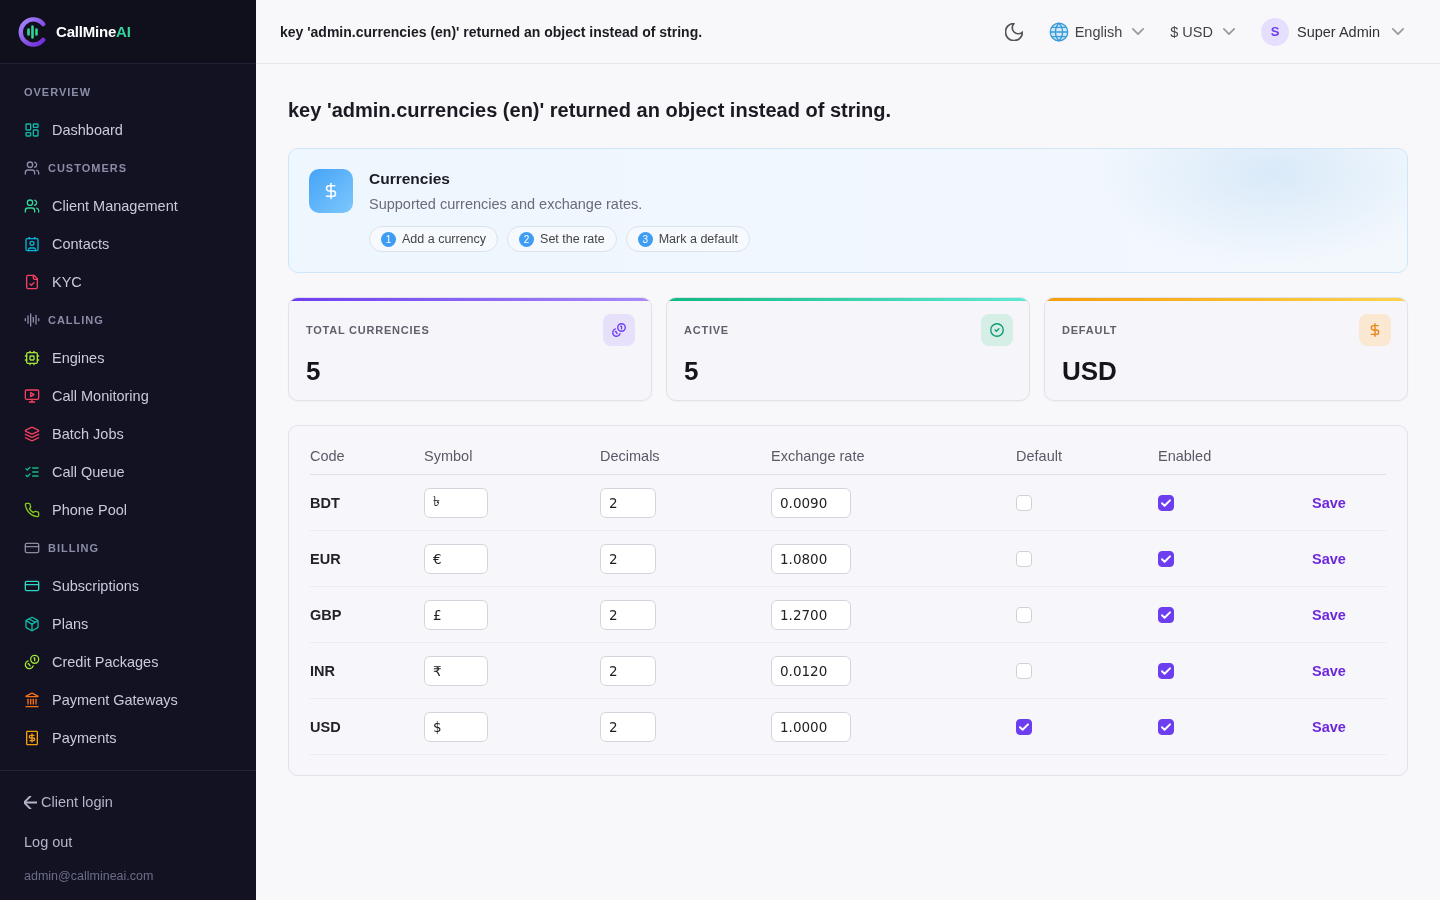  I want to click on section-heading: CALLING, so click(76, 320).